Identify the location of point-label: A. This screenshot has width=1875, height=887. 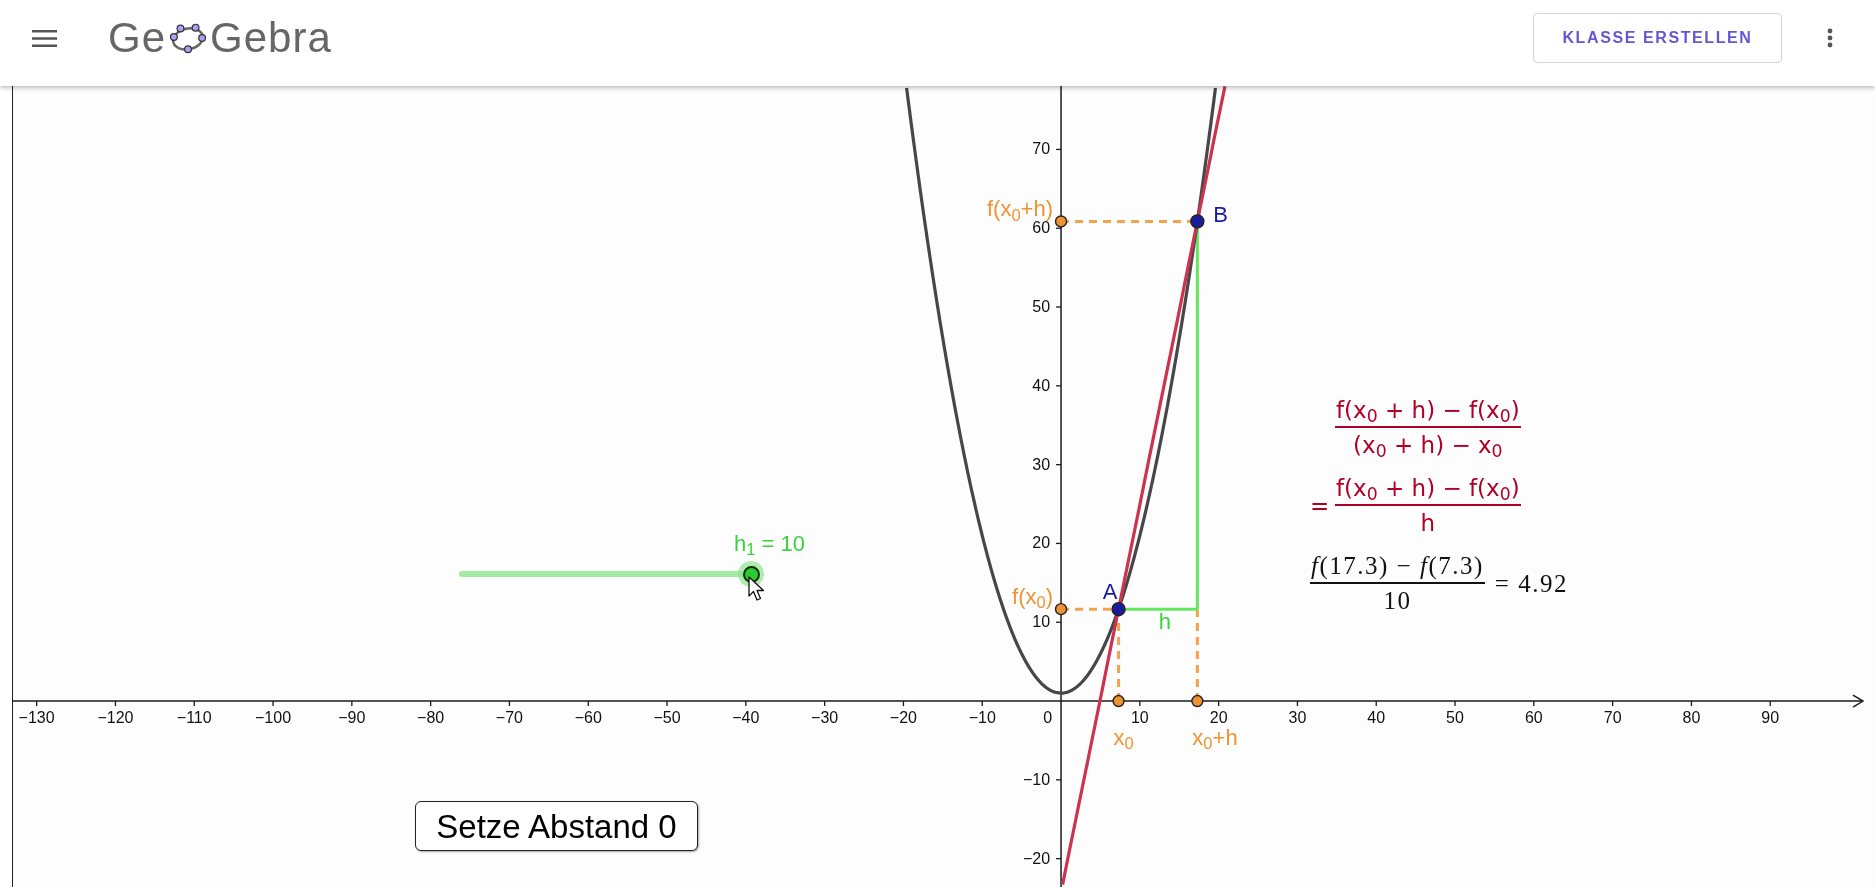
(1110, 592).